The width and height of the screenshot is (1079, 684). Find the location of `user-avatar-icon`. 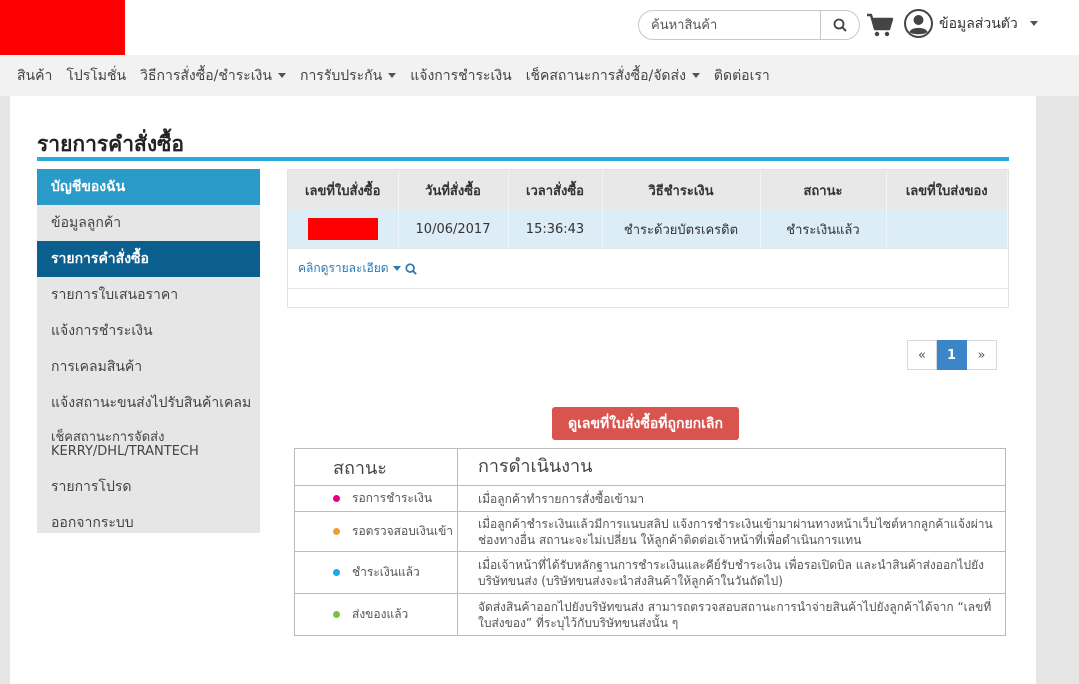

user-avatar-icon is located at coordinates (918, 23).